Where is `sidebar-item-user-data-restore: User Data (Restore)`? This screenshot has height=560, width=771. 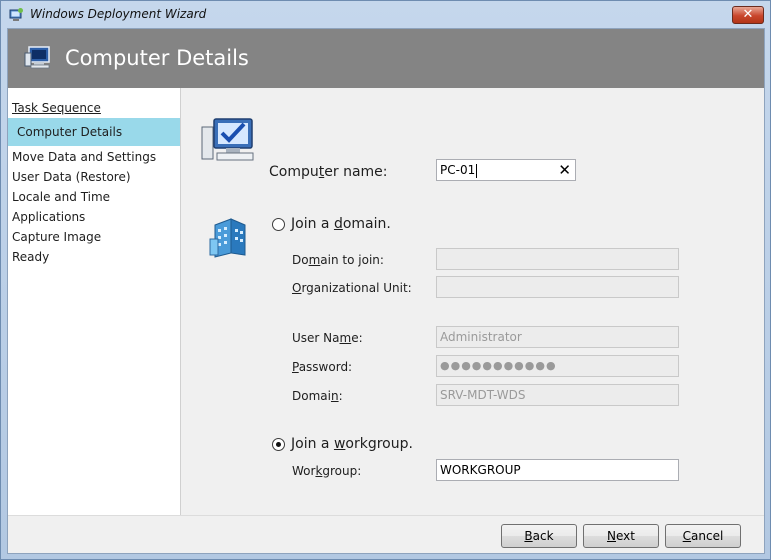
sidebar-item-user-data-restore: User Data (Restore) is located at coordinates (71, 177).